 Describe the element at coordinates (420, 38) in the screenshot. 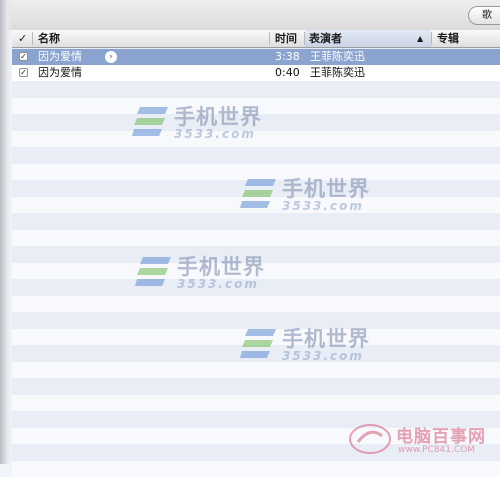

I see `sort-ascending-icon: ▲` at that location.